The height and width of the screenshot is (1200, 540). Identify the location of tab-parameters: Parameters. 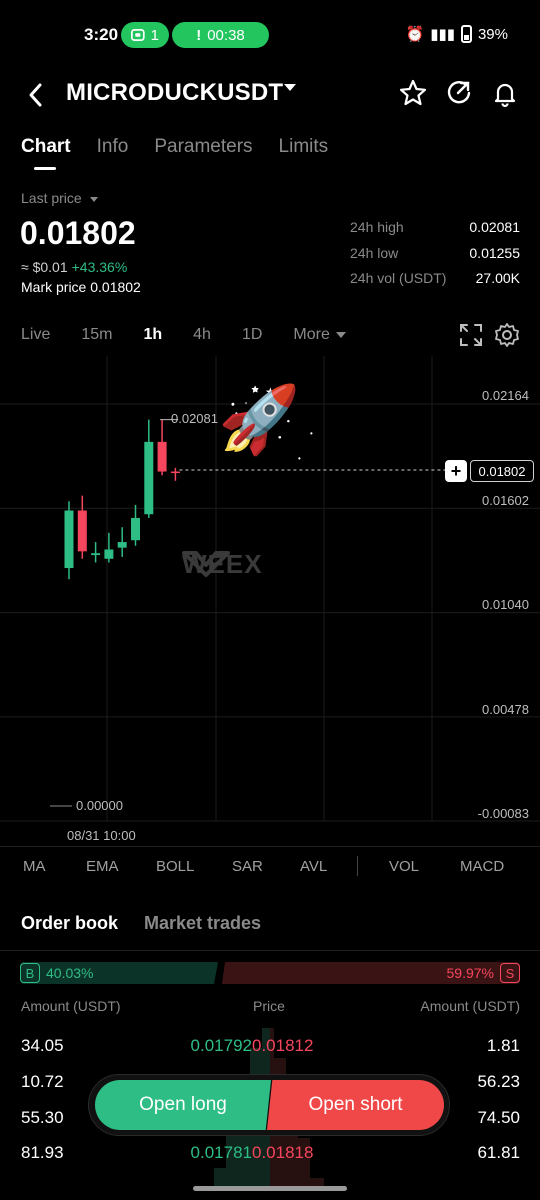
(203, 147).